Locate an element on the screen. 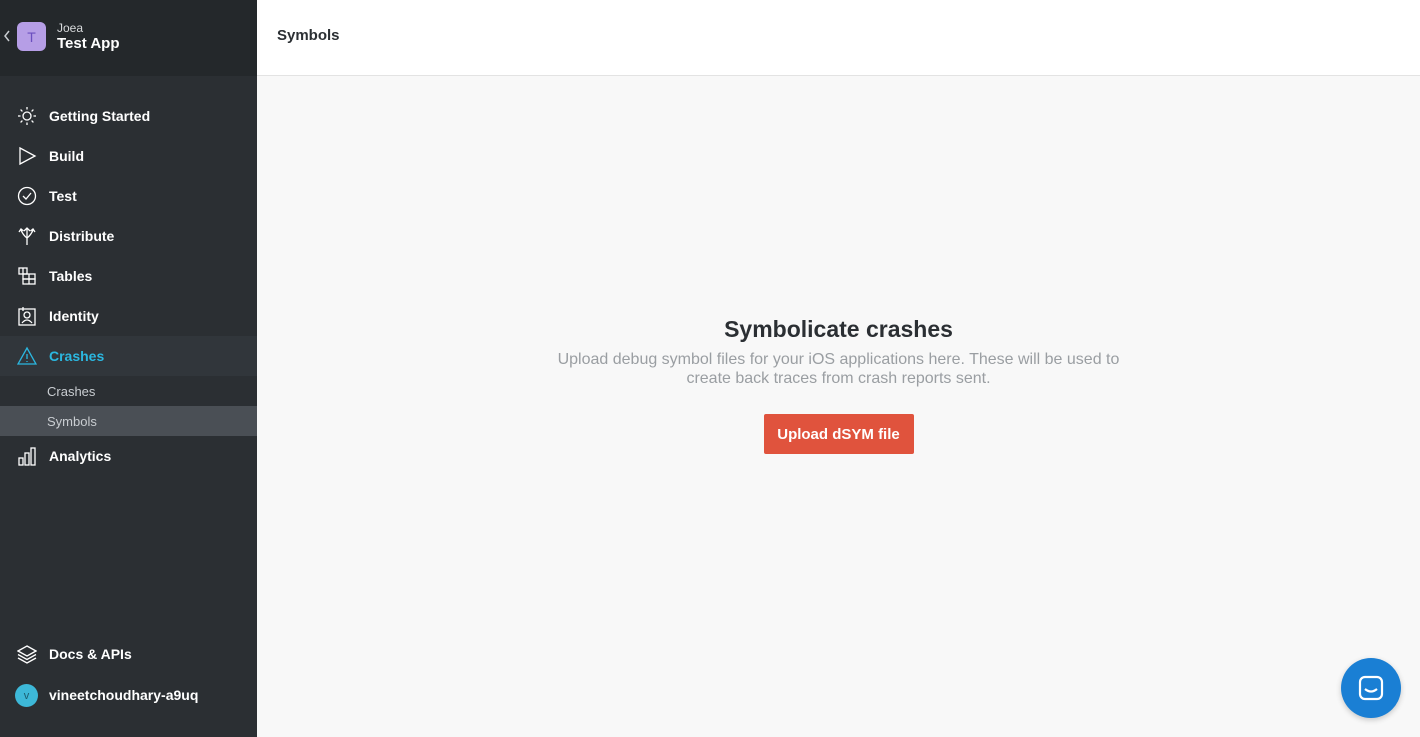 Image resolution: width=1420 pixels, height=737 pixels. nav-label: Distribute is located at coordinates (82, 236).